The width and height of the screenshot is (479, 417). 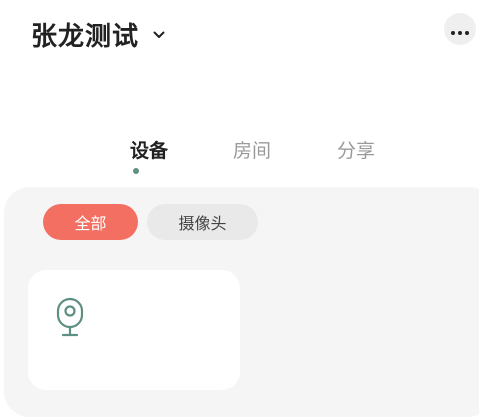 I want to click on tab-bar: 设备 房间 分享, so click(x=239, y=156).